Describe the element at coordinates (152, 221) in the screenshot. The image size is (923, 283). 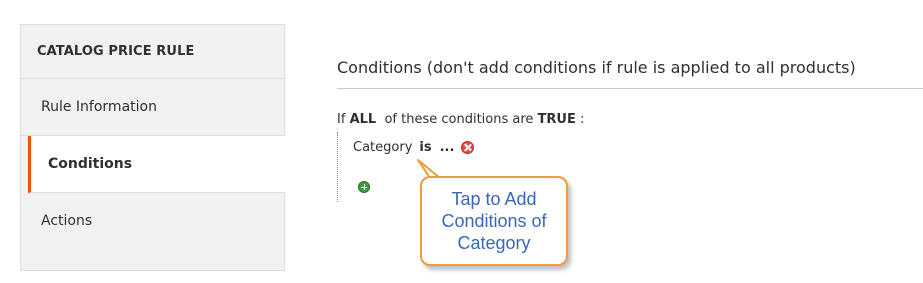
I see `sidebar-item-actions: Actions` at that location.